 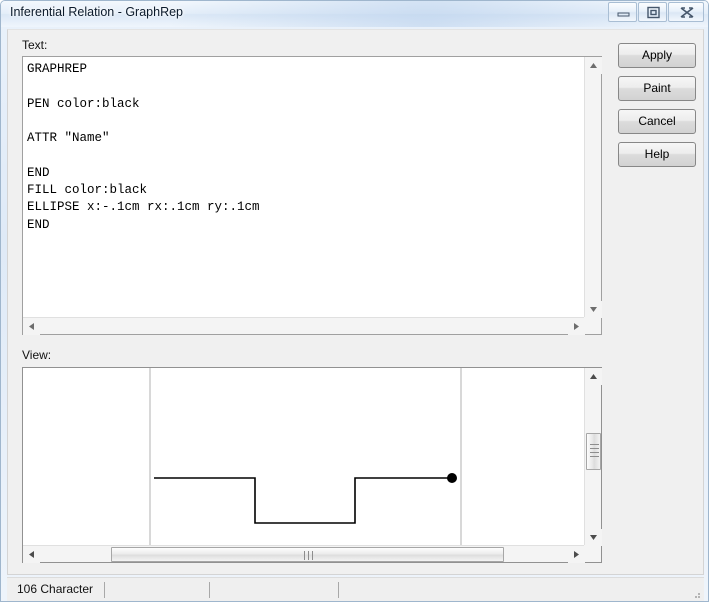 I want to click on view-scrollbar-corner, so click(x=592, y=553).